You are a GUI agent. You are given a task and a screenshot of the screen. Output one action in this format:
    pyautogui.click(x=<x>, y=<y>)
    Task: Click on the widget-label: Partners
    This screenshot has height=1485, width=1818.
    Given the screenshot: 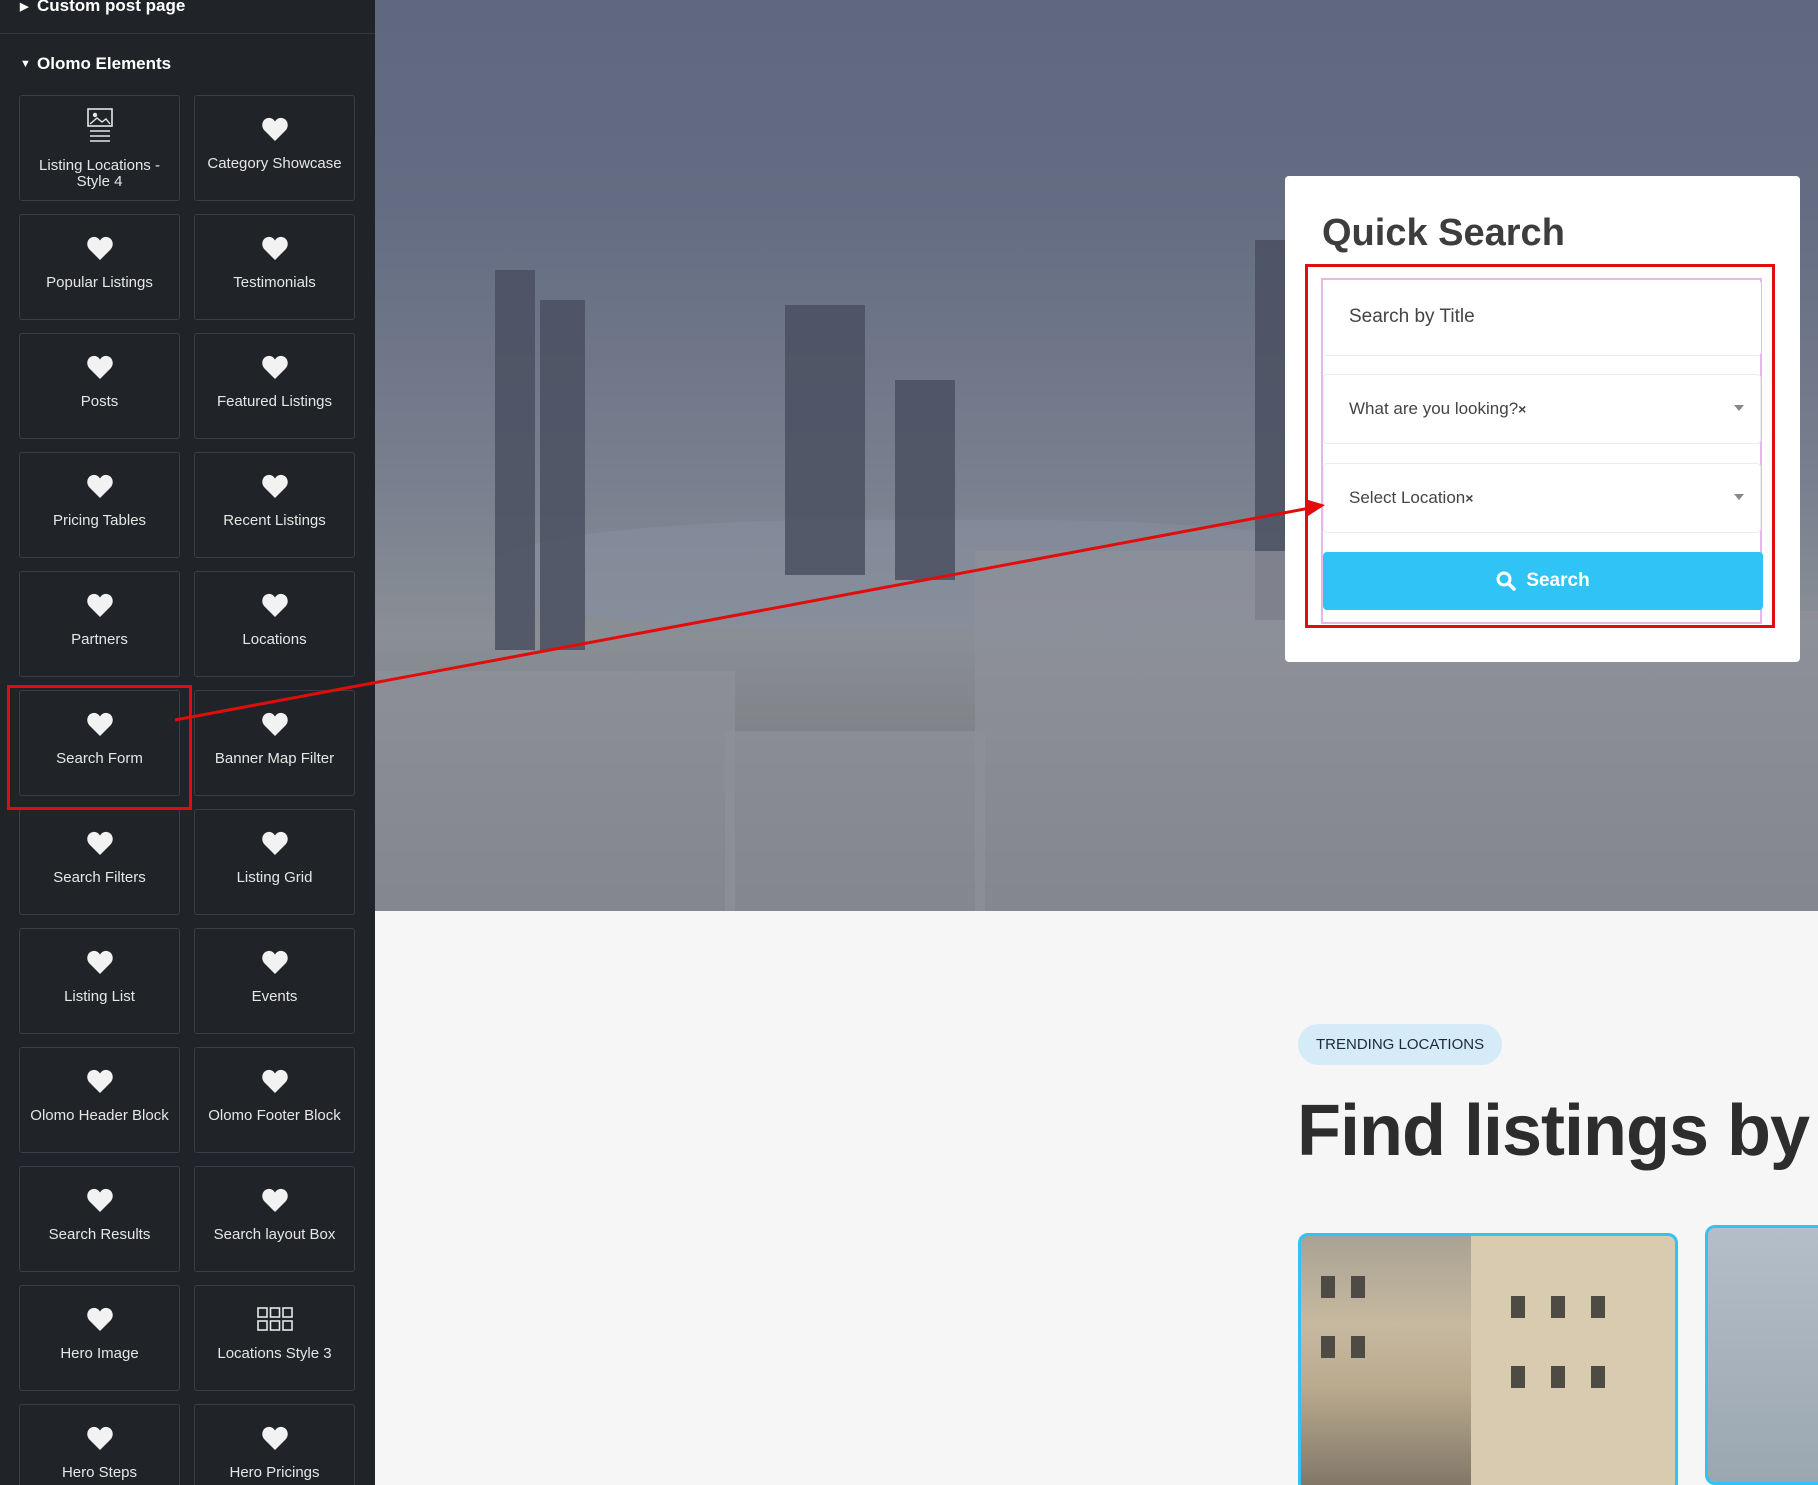 What is the action you would take?
    pyautogui.click(x=99, y=639)
    